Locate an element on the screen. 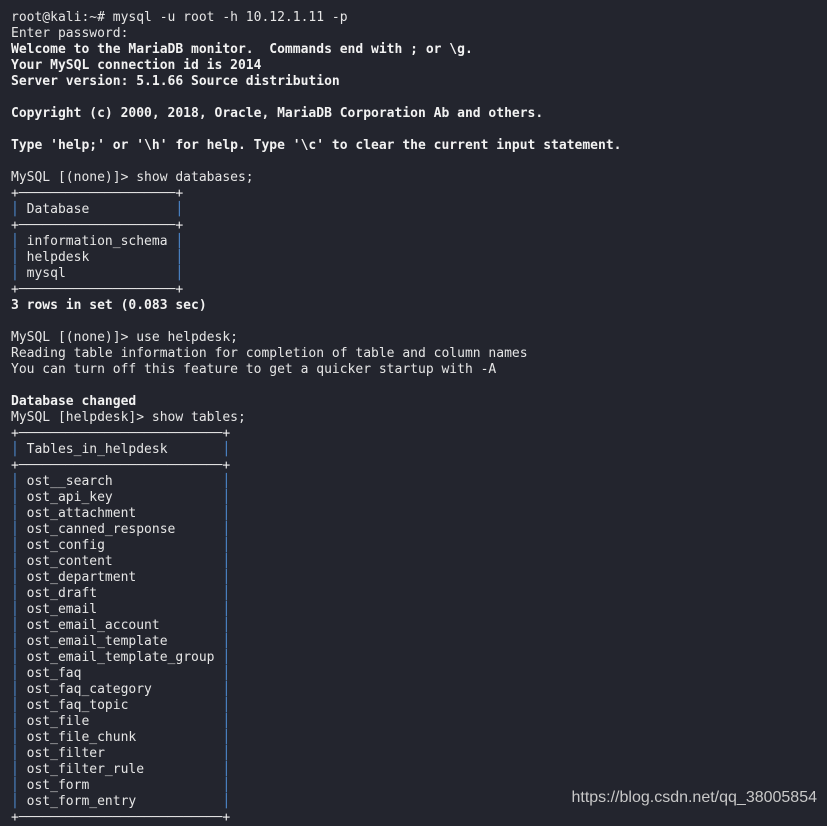 The height and width of the screenshot is (826, 827). table-cell: helpdesk is located at coordinates (97, 257).